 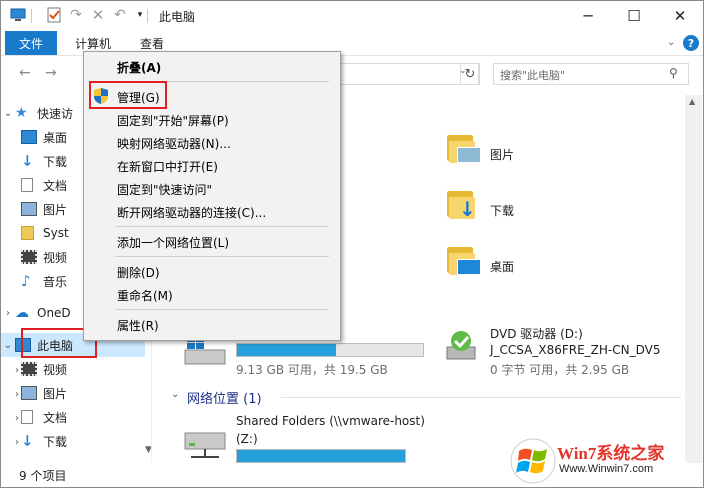 I want to click on search-icon: ⚲, so click(x=673, y=73).